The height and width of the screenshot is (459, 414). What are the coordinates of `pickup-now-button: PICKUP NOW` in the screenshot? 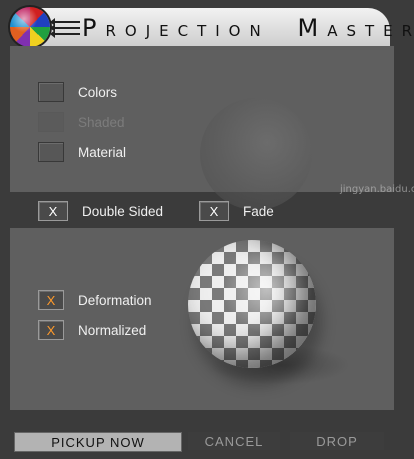 It's located at (98, 442).